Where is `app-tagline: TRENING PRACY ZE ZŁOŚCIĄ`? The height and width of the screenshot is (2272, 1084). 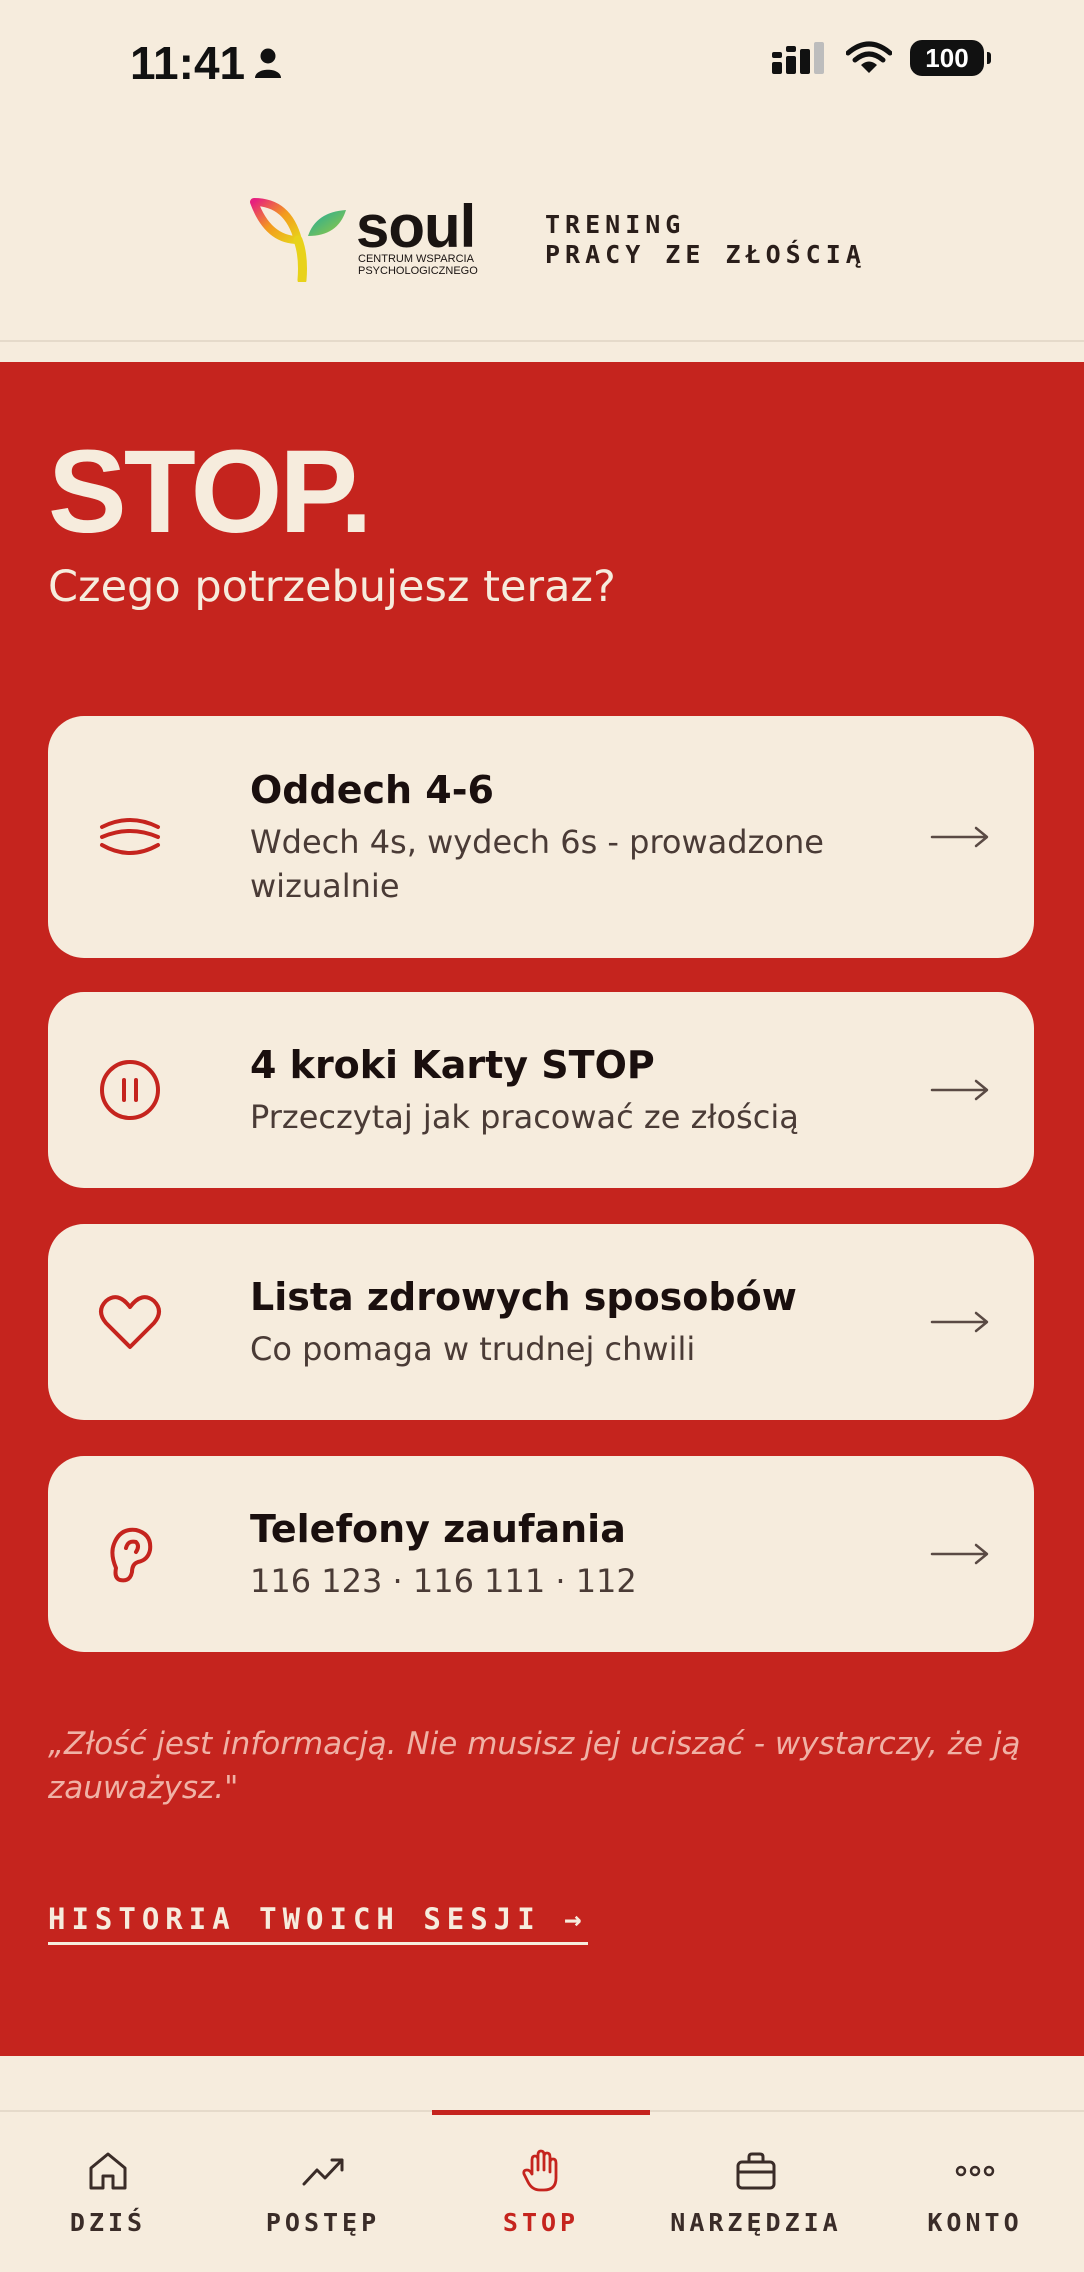
app-tagline: TRENING PRACY ZE ZŁOŚCIĄ is located at coordinates (705, 240).